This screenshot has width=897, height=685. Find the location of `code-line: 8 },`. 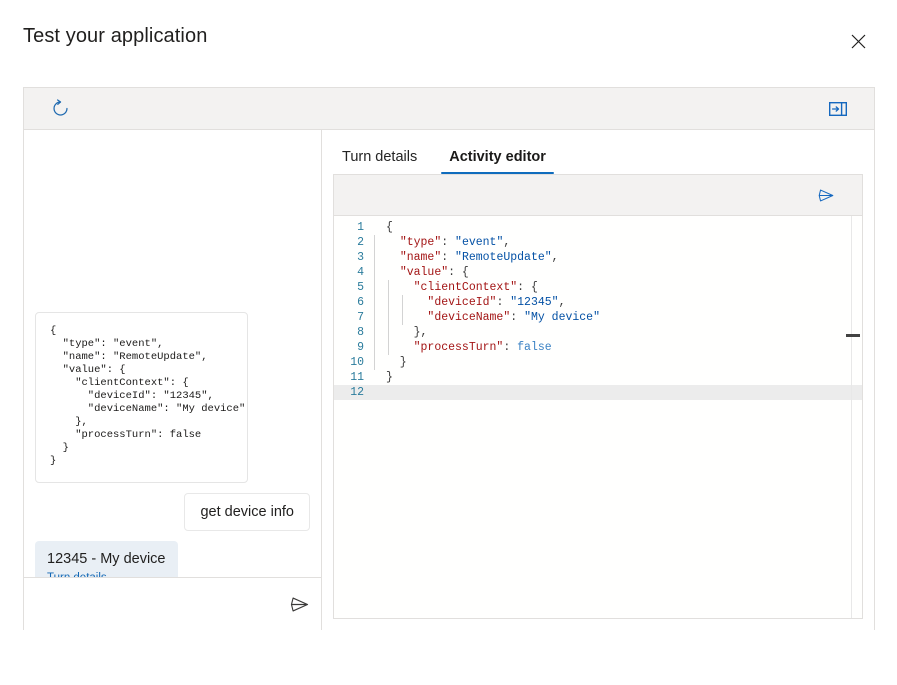

code-line: 8 }, is located at coordinates (598, 332).